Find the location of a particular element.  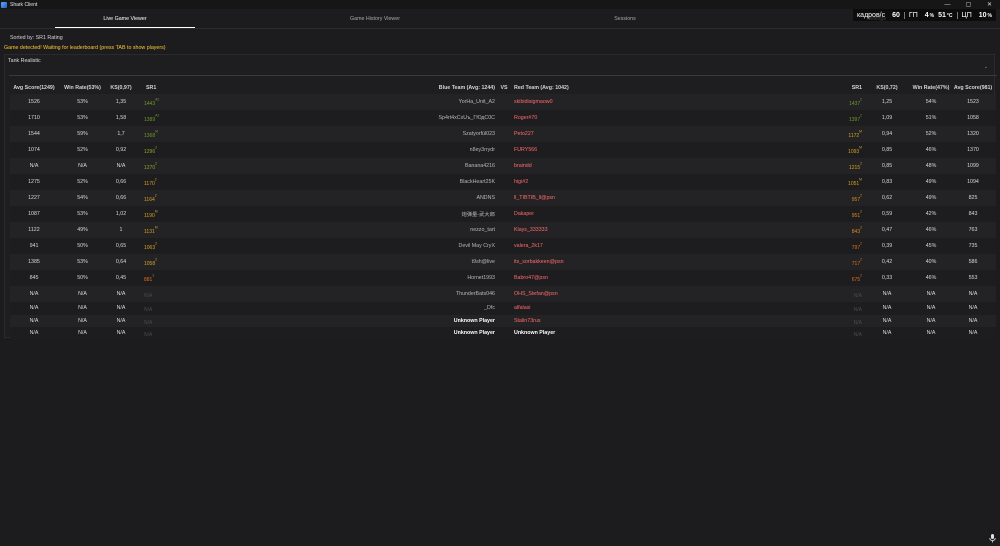

win-rate-red: N/A is located at coordinates (931, 320).